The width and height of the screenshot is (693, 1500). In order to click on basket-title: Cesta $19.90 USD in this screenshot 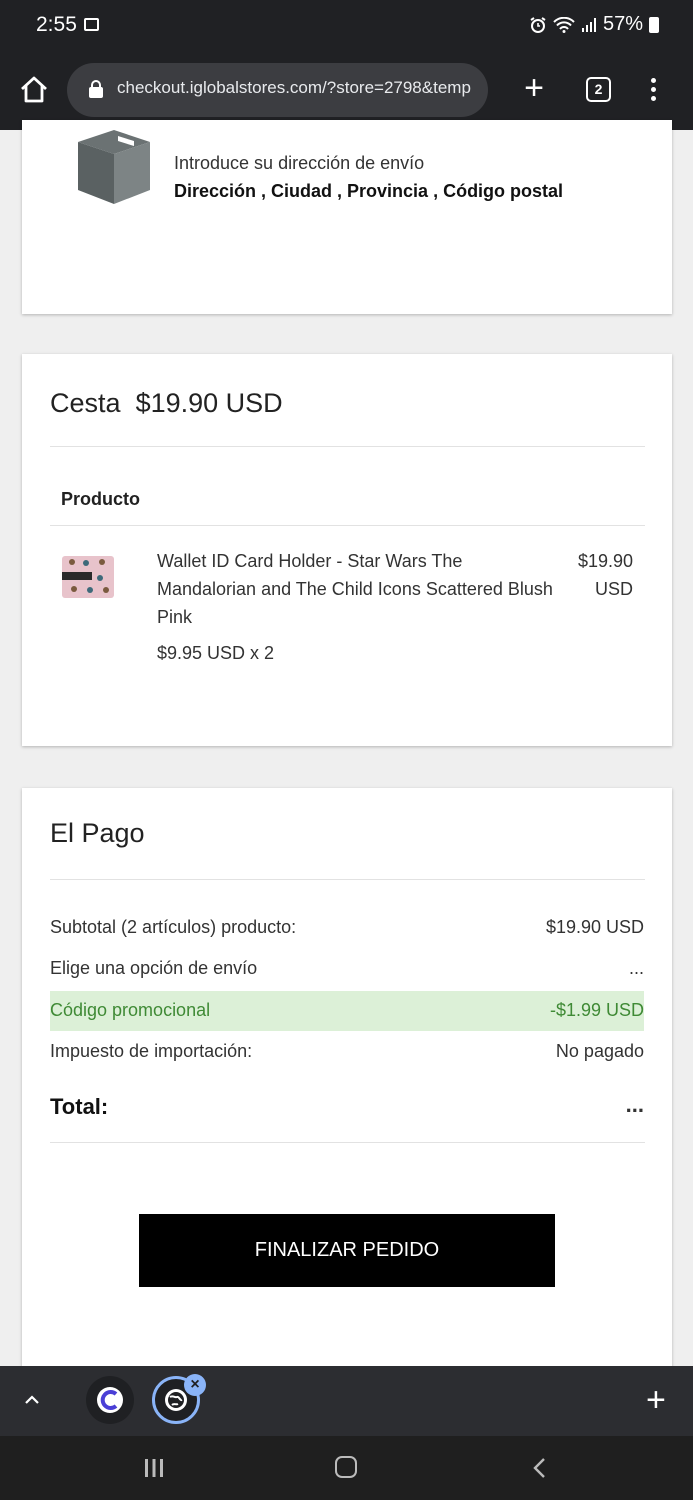, I will do `click(166, 403)`.